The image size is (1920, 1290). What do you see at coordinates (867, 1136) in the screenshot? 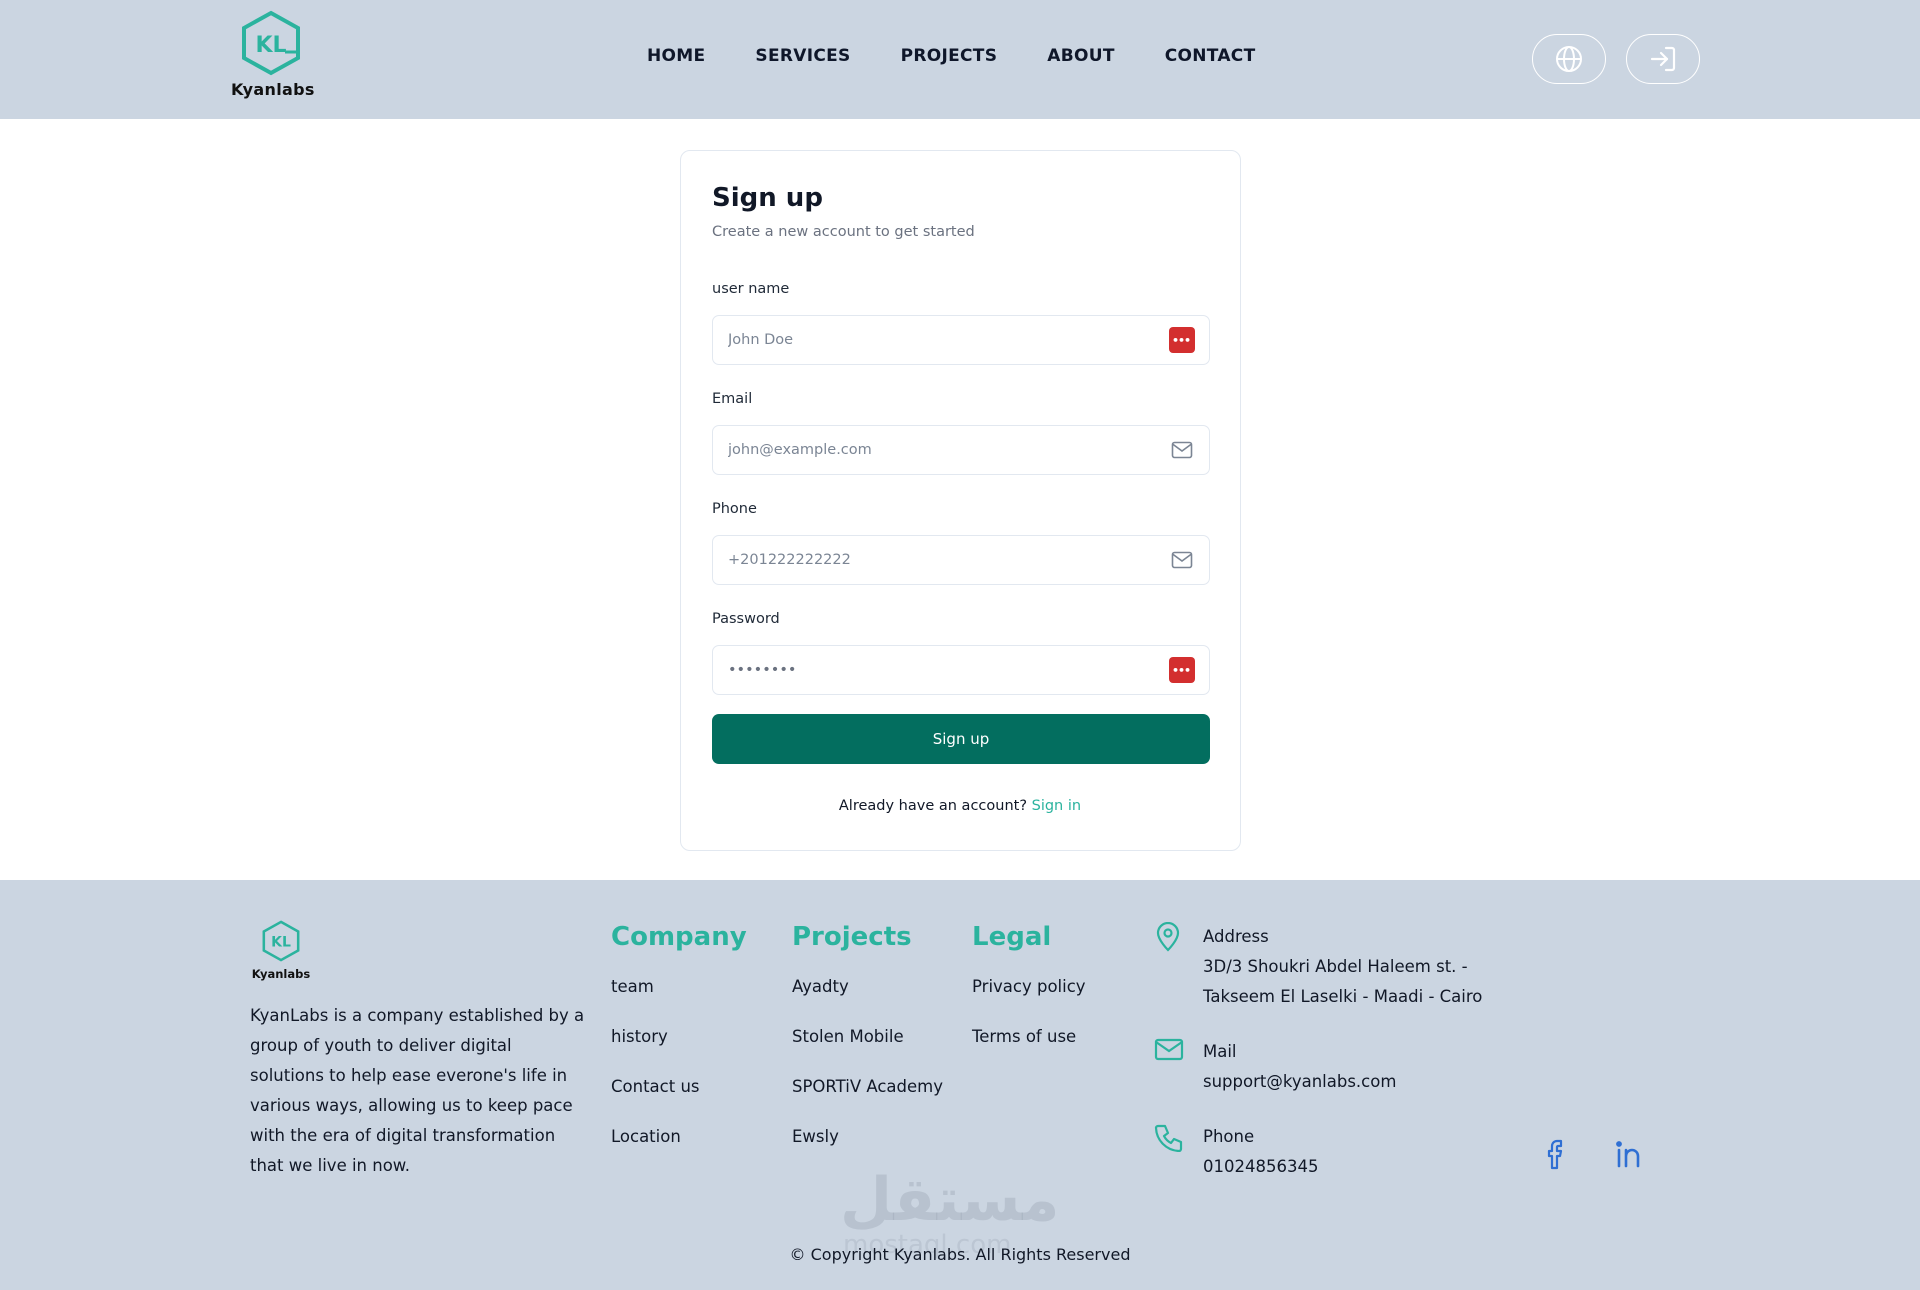
I see `footer-link-ewsly: Ewsly` at bounding box center [867, 1136].